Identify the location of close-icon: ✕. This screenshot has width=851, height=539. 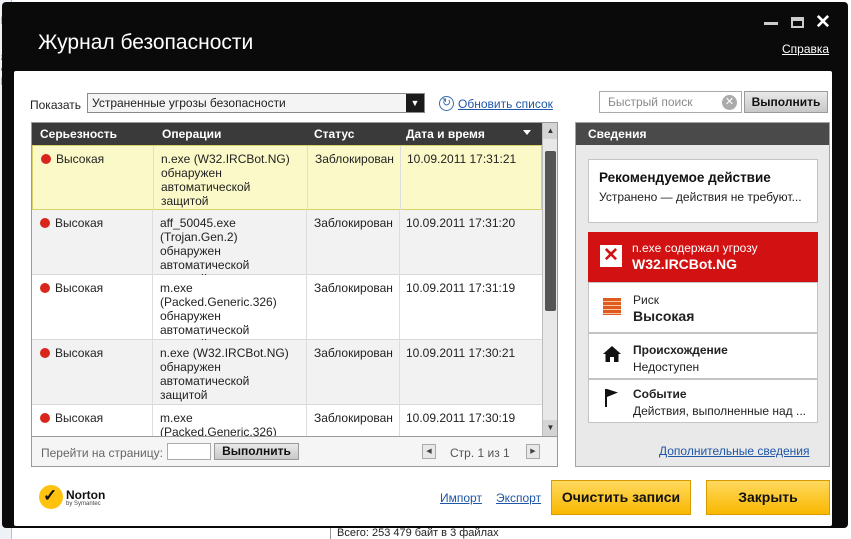
(823, 22).